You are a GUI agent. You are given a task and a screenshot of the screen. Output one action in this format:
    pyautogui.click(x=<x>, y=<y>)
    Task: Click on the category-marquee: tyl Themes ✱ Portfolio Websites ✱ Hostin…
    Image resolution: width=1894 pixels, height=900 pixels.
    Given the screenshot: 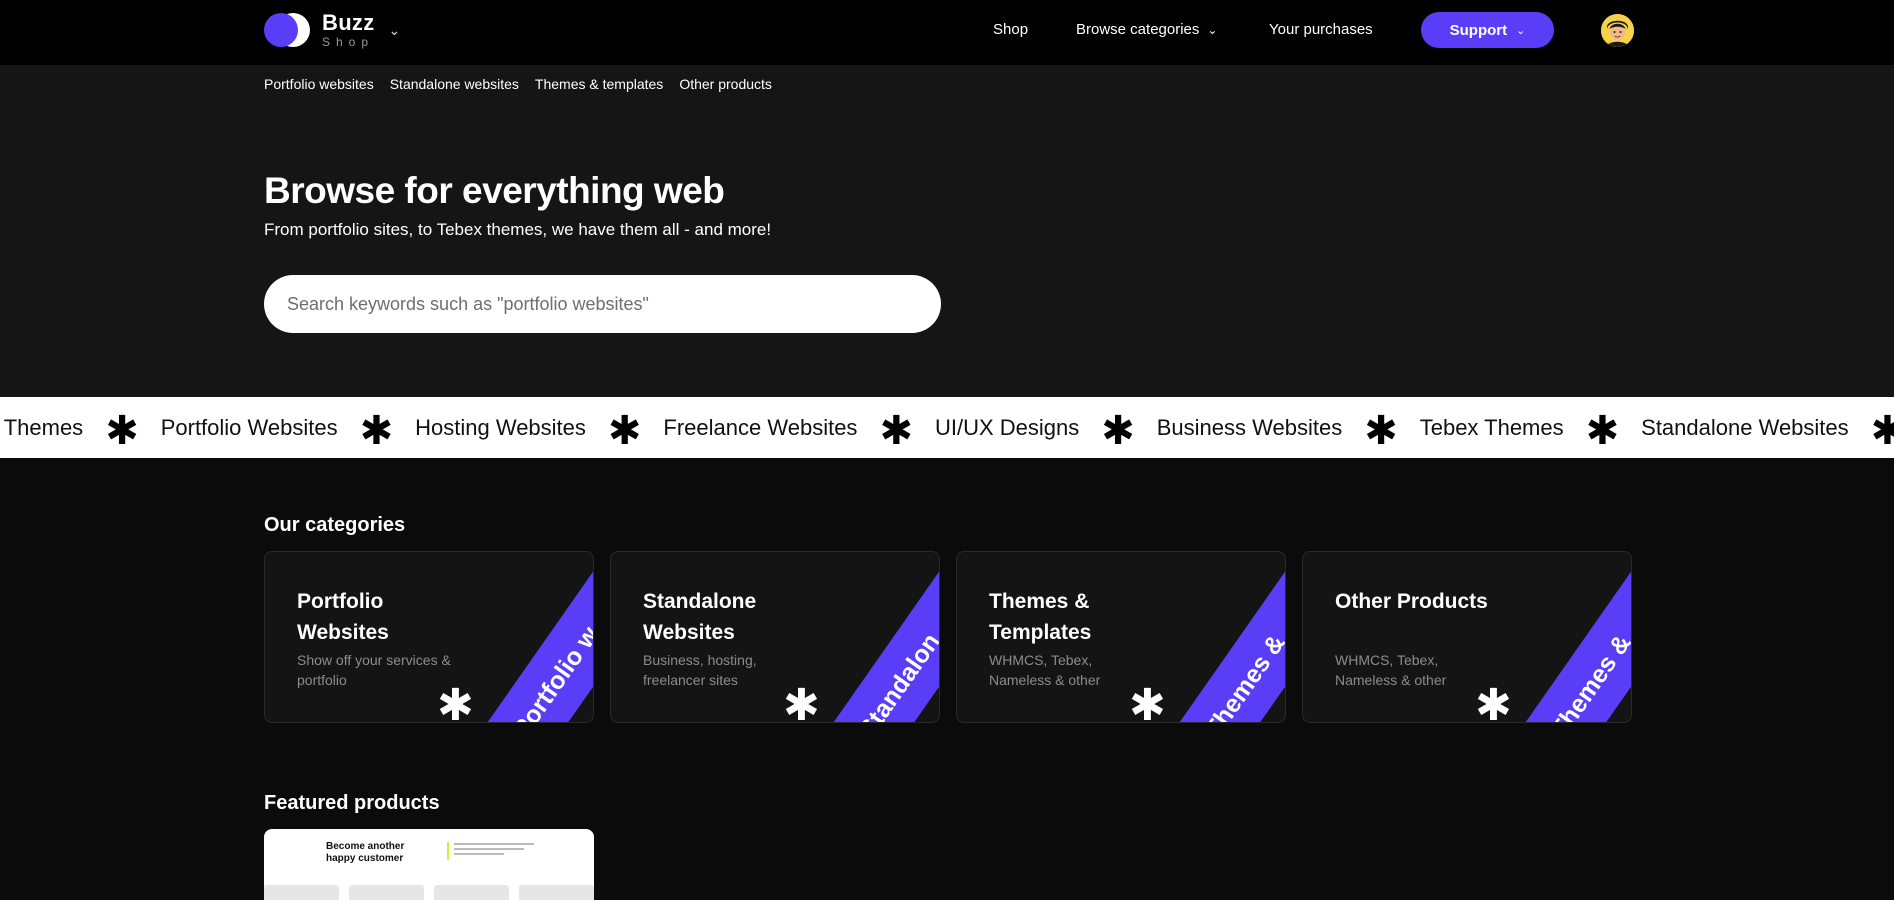 What is the action you would take?
    pyautogui.click(x=947, y=427)
    